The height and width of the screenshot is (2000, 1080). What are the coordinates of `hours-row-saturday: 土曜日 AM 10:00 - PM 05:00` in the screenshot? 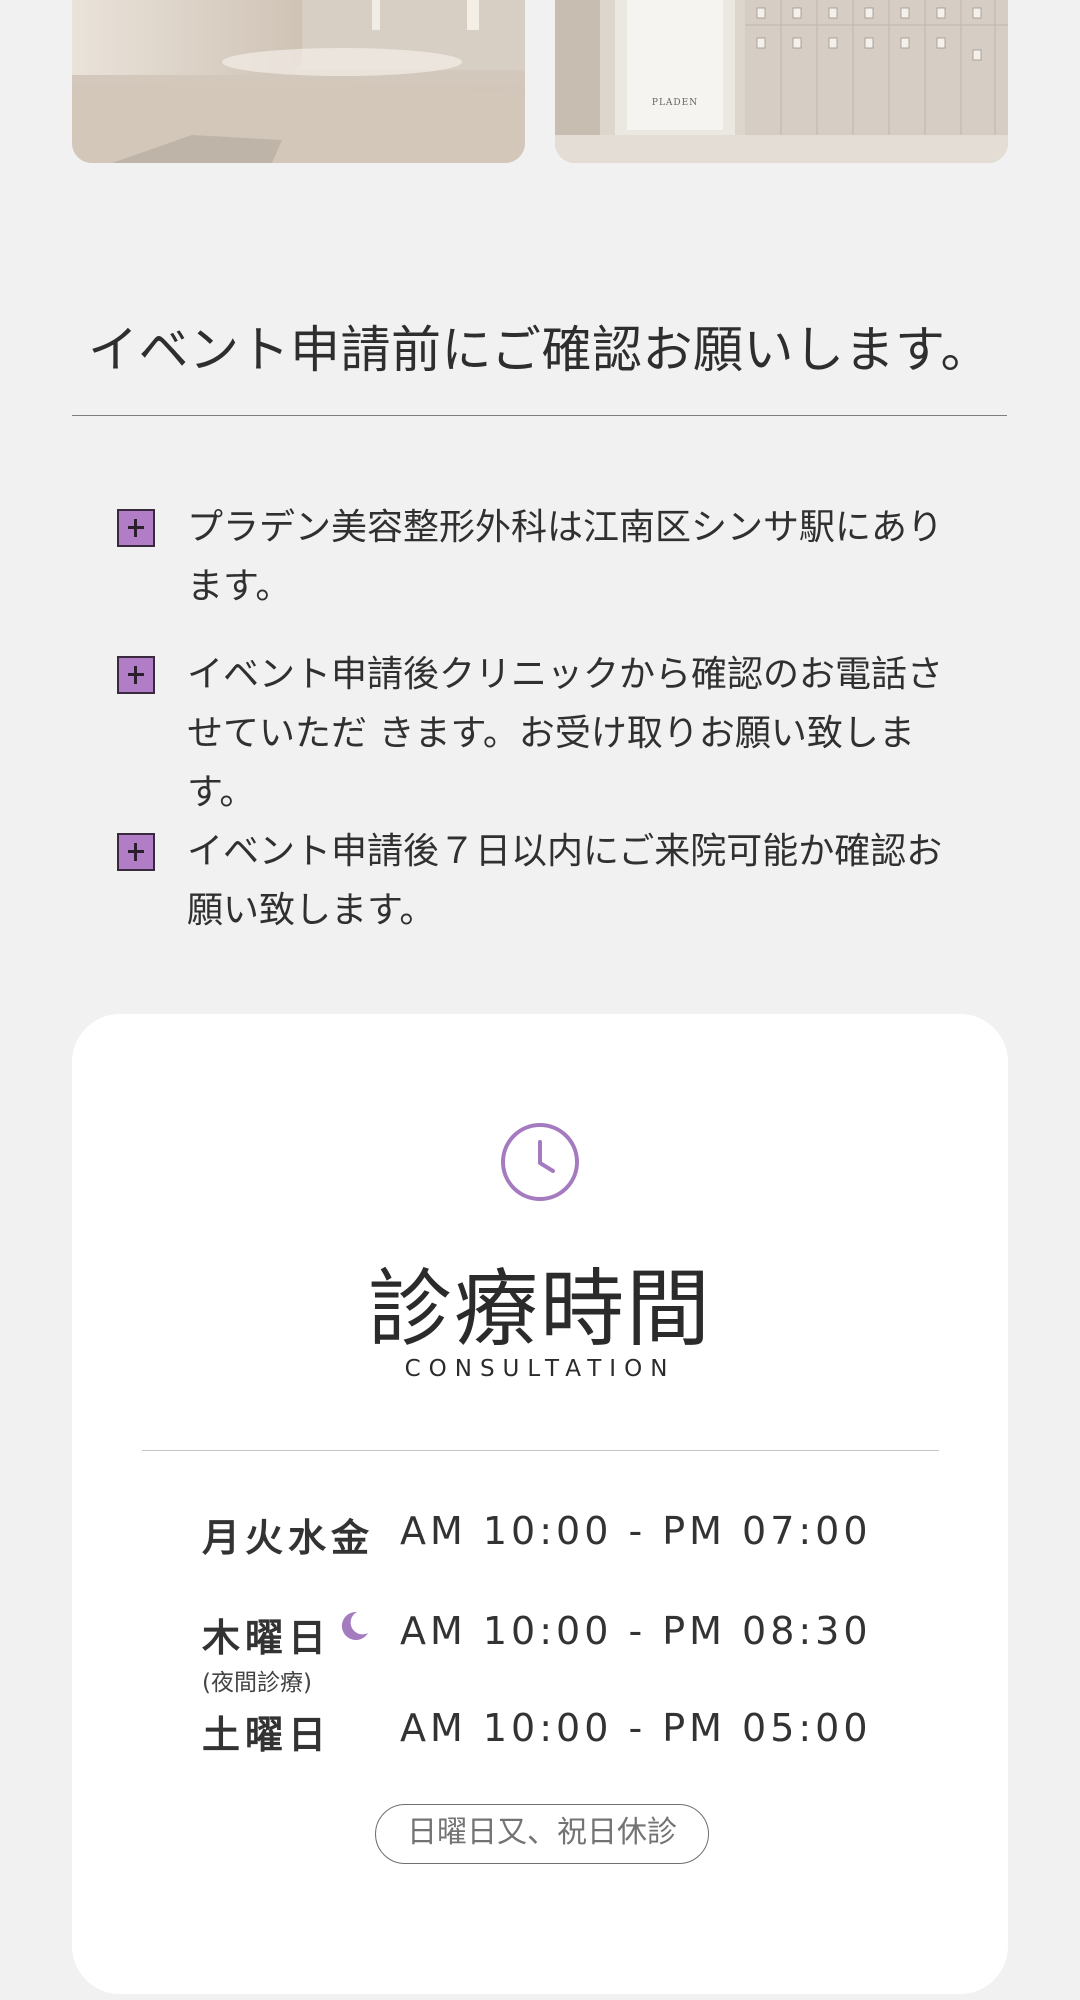 It's located at (562, 1734).